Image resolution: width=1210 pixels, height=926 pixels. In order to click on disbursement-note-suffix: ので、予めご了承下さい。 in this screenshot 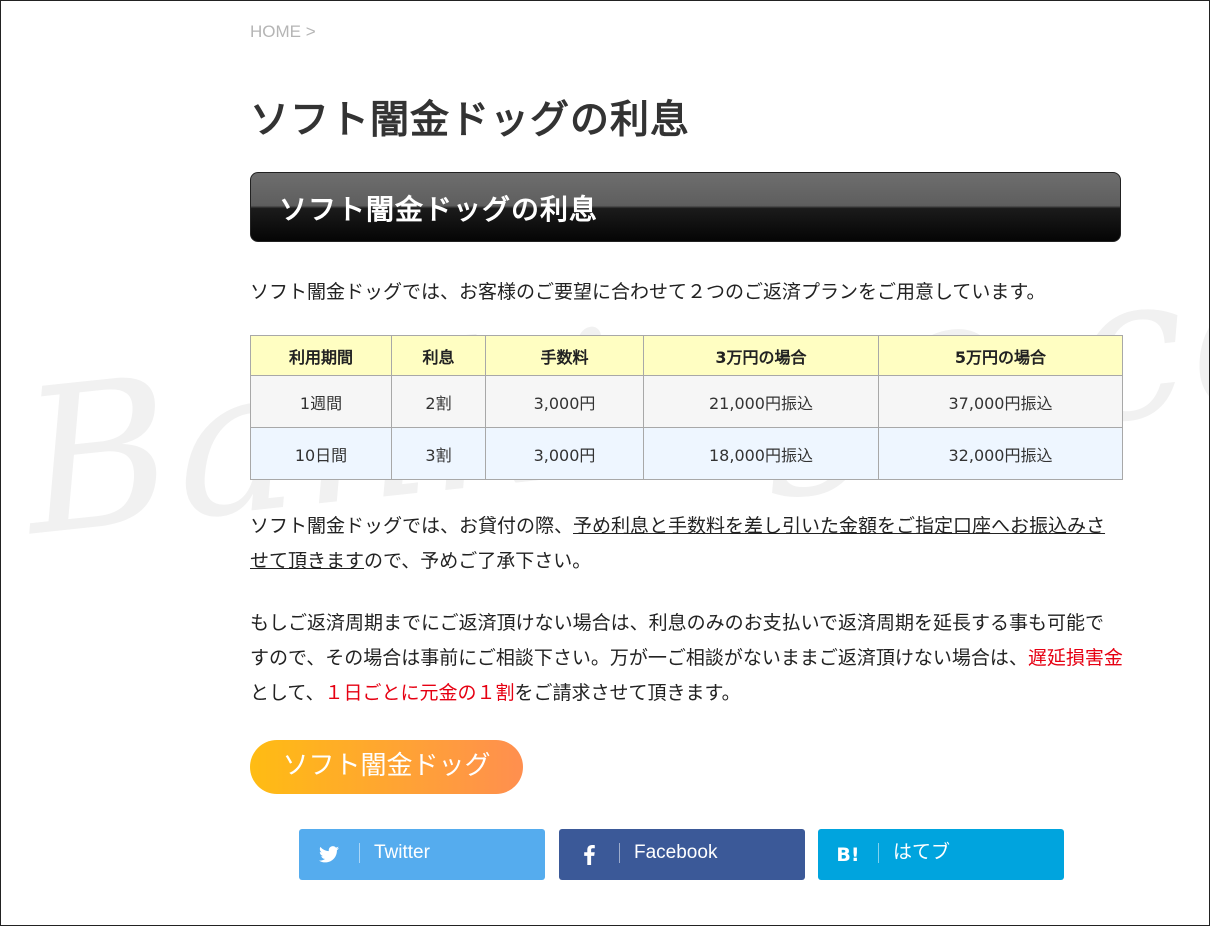, I will do `click(478, 561)`.